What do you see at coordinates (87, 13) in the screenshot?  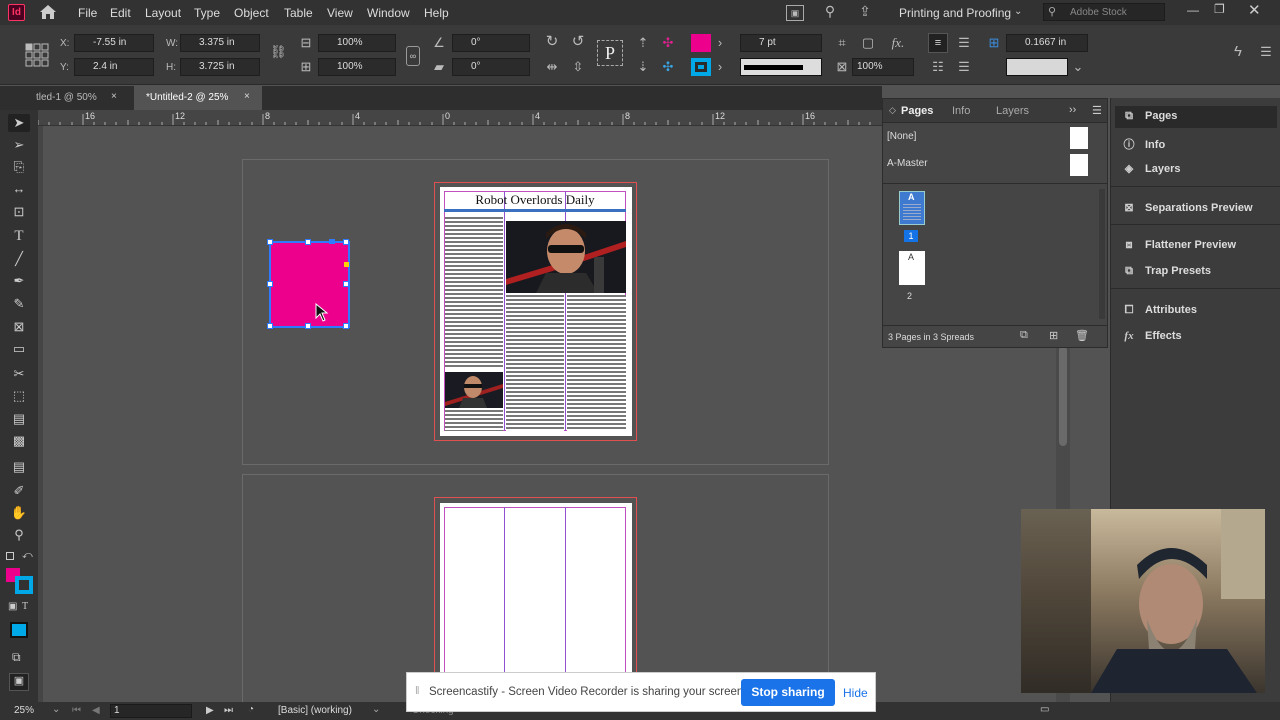 I see `menu-file: File` at bounding box center [87, 13].